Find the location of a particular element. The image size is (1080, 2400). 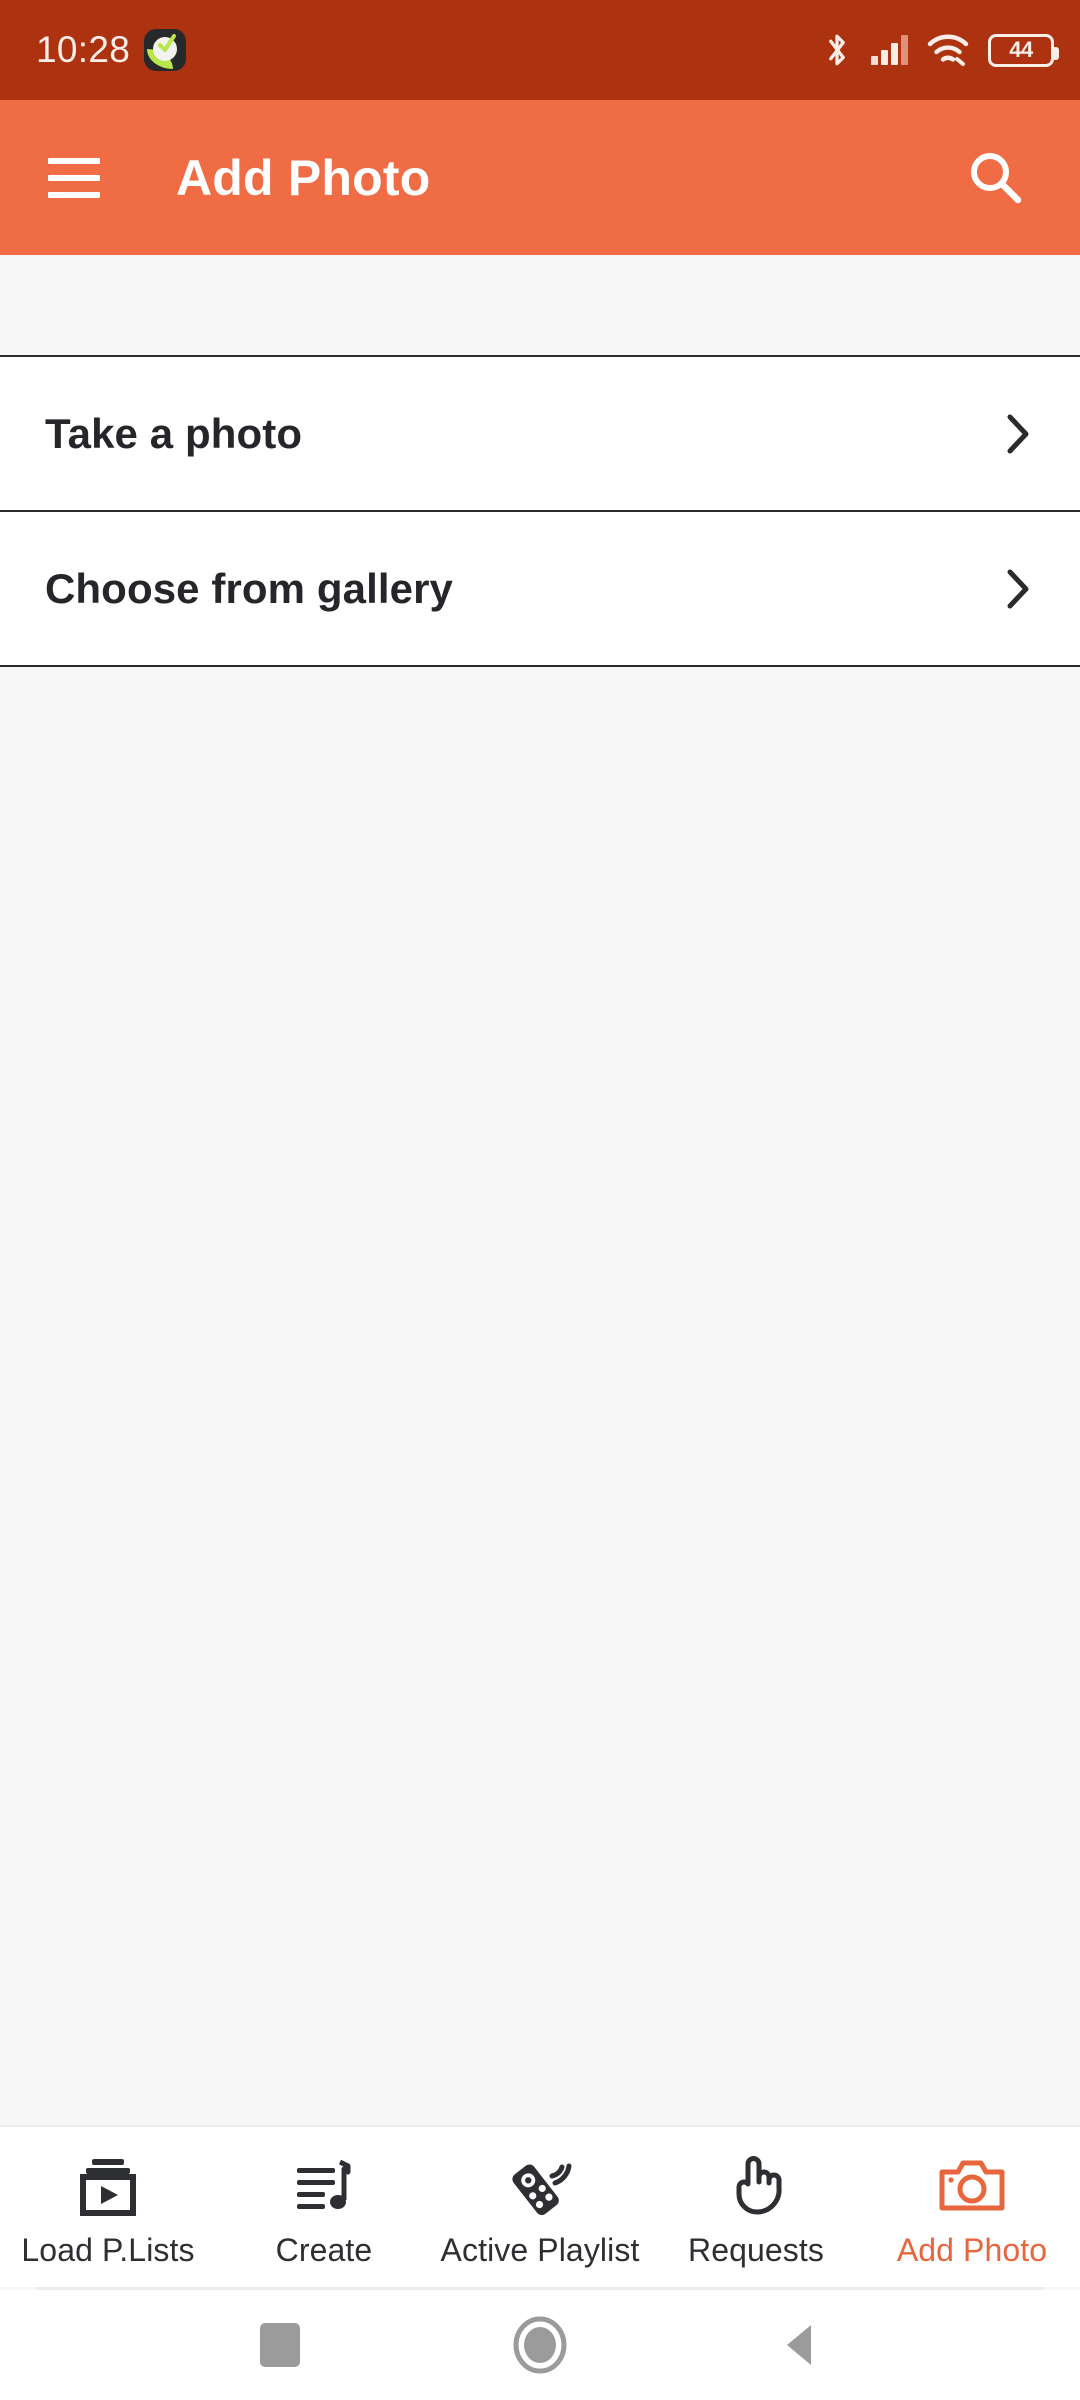

nav-item-add-photo: Add Photo is located at coordinates (972, 2207).